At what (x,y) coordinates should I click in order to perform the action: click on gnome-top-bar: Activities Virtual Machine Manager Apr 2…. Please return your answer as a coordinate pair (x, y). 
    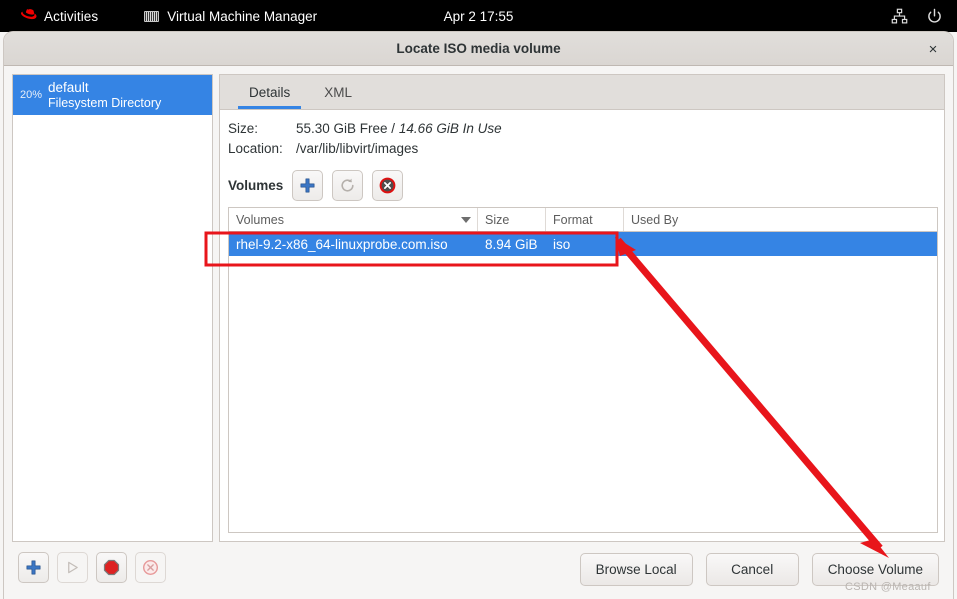
    Looking at the image, I should click on (478, 16).